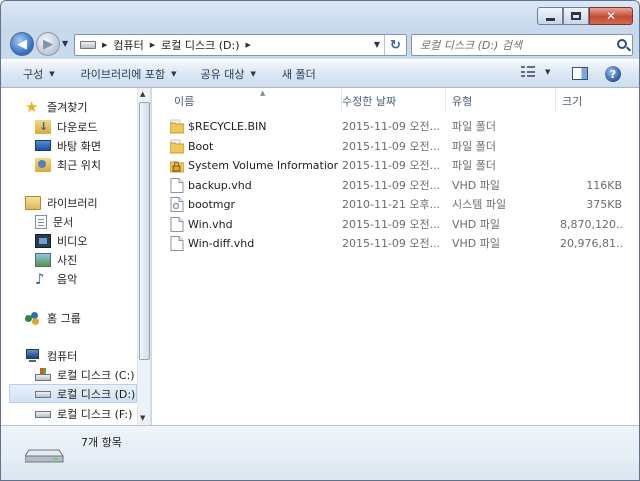 Image resolution: width=640 pixels, height=481 pixels. I want to click on sort-ascending-icon: ▲, so click(263, 93).